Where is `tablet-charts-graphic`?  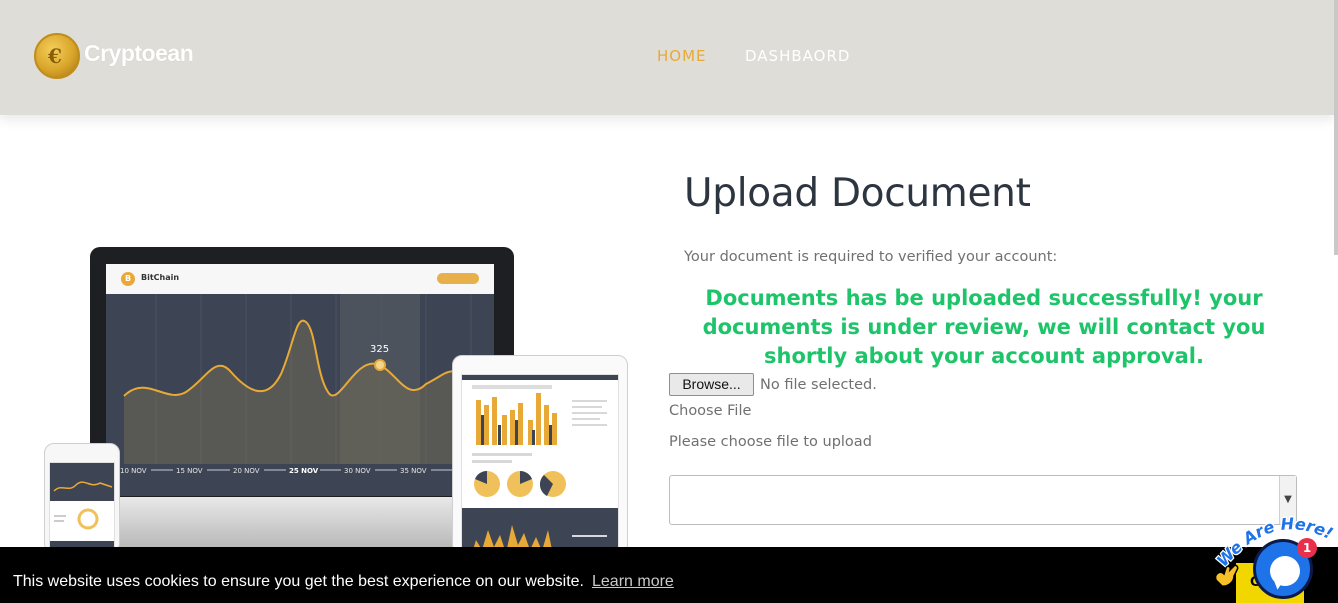 tablet-charts-graphic is located at coordinates (540, 469).